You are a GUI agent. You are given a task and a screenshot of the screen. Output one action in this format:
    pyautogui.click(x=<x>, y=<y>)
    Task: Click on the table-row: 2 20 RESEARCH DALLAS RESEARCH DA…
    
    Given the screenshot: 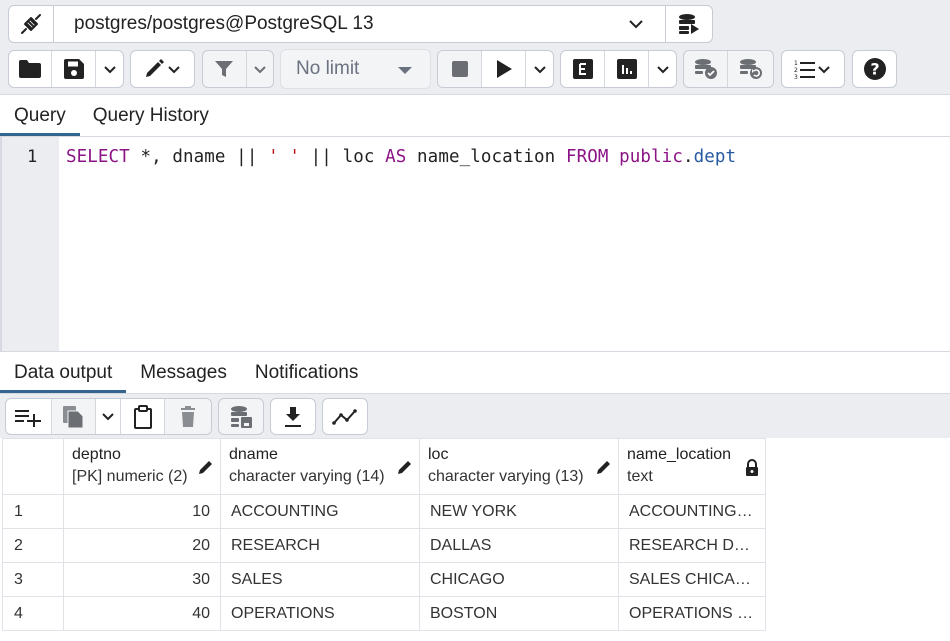 What is the action you would take?
    pyautogui.click(x=384, y=545)
    